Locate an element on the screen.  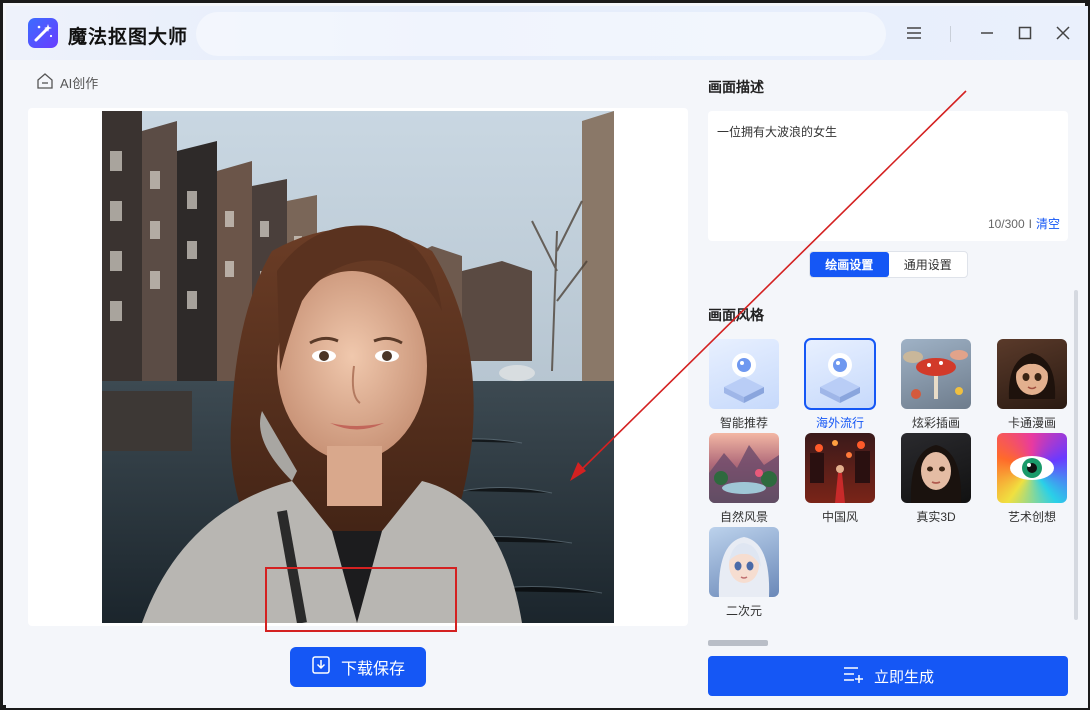
generate-label: 立即生成 is located at coordinates (903, 677).